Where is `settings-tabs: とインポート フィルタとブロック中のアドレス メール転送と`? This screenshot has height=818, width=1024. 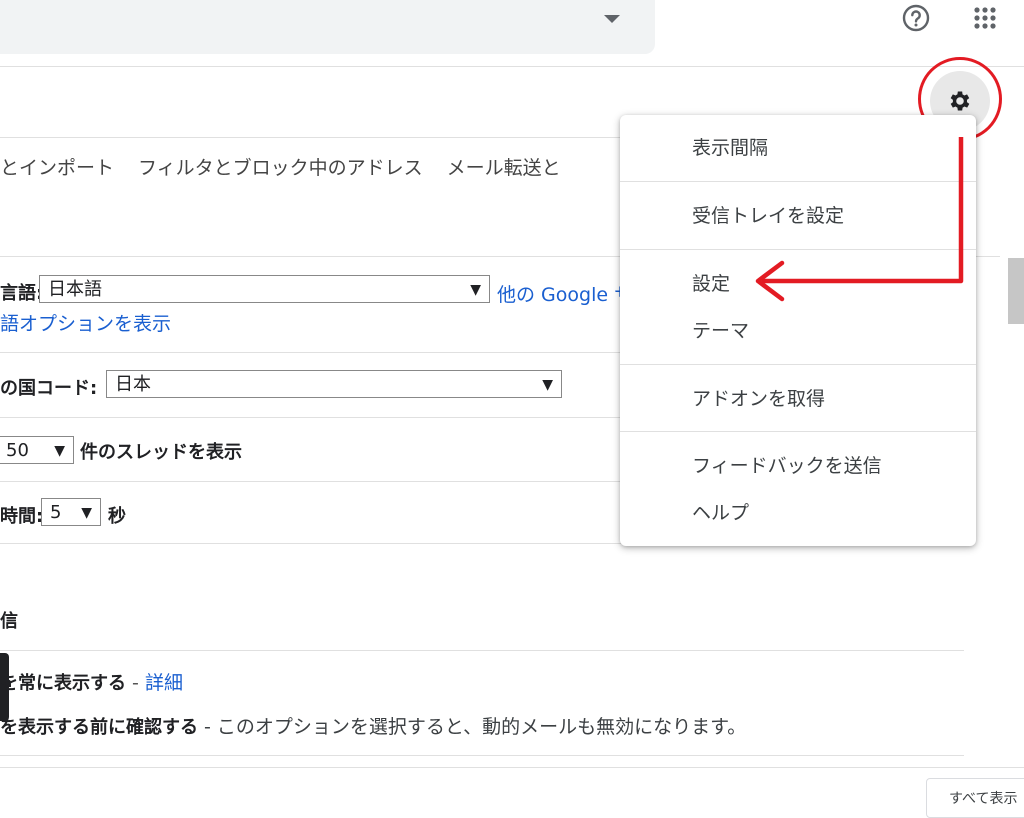 settings-tabs: とインポート フィルタとブロック中のアドレス メール転送と is located at coordinates (292, 168).